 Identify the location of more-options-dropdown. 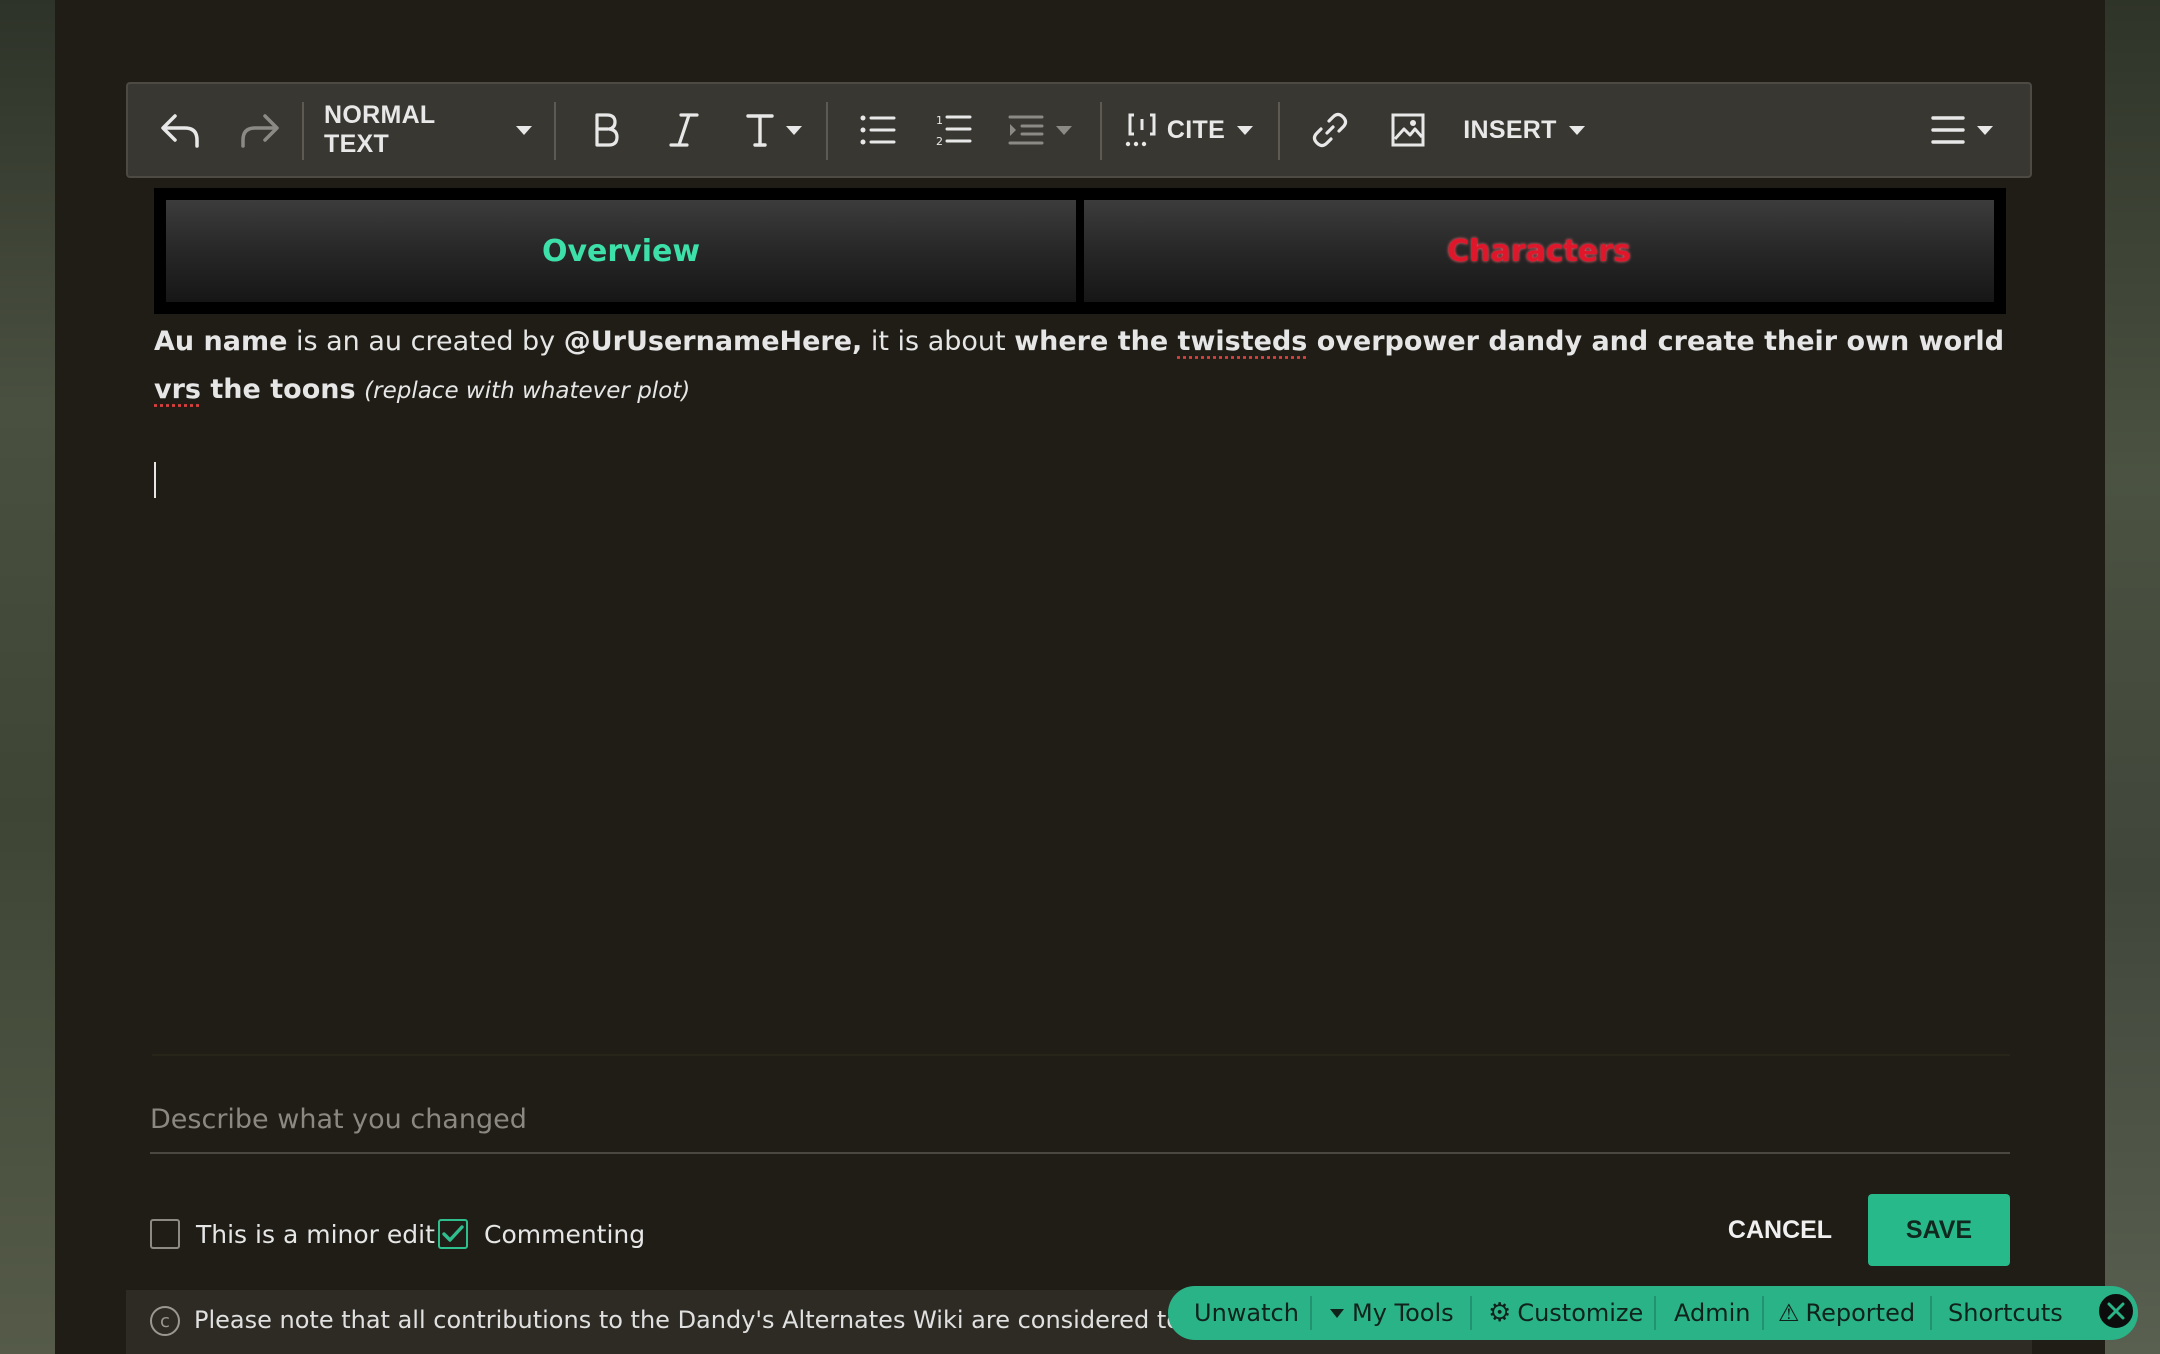
(1962, 130).